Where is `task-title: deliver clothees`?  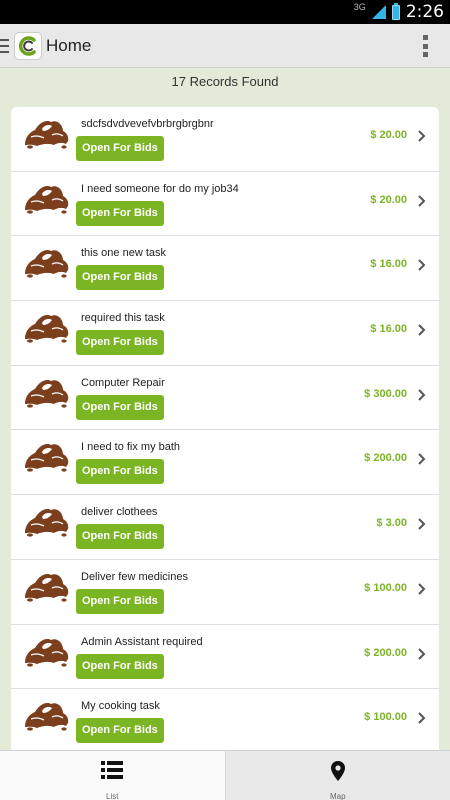
task-title: deliver clothees is located at coordinates (119, 512).